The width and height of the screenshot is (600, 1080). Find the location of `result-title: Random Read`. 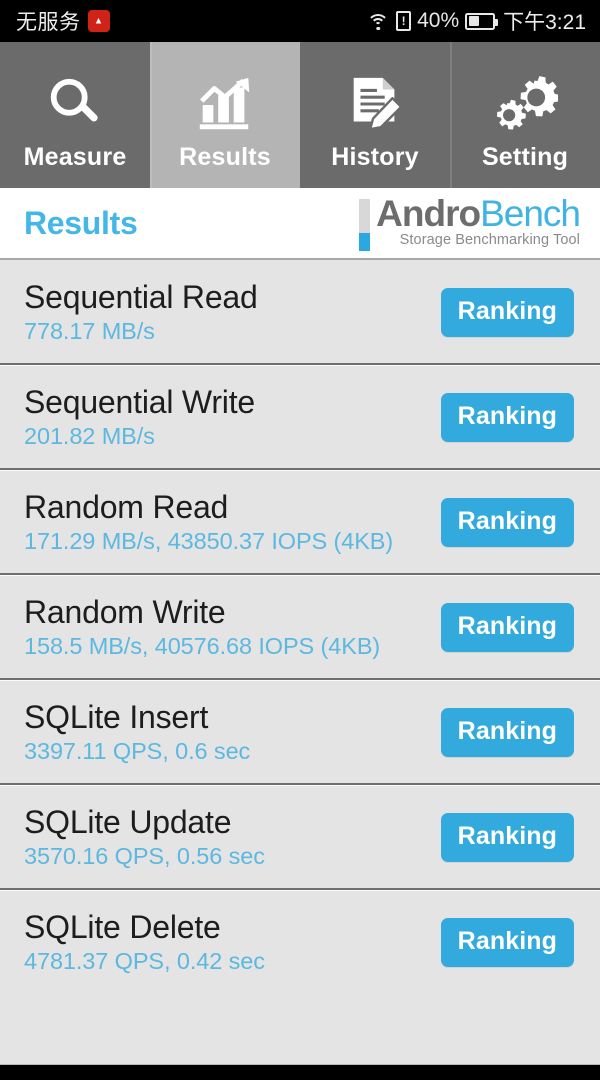

result-title: Random Read is located at coordinates (126, 507).